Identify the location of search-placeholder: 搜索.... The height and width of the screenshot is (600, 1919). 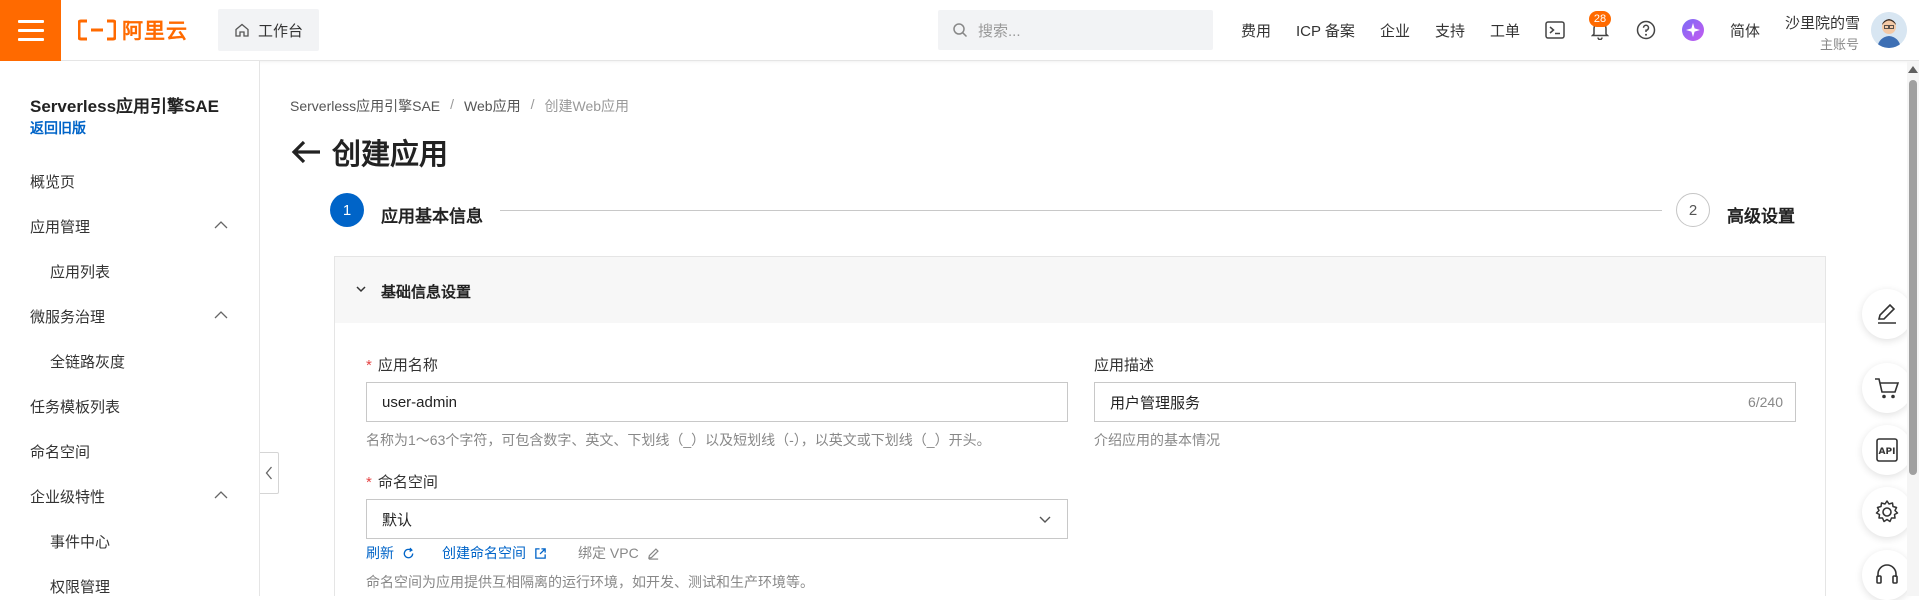
(999, 31).